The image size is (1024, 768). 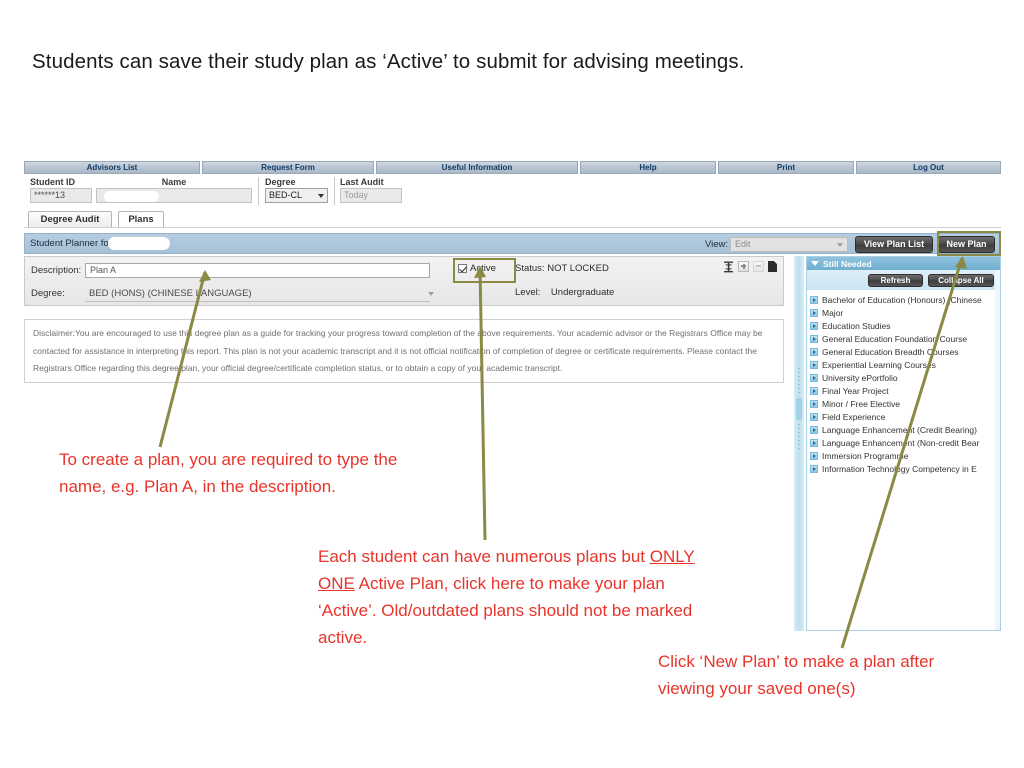 What do you see at coordinates (296, 195) in the screenshot?
I see `degree-select: BED-CL` at bounding box center [296, 195].